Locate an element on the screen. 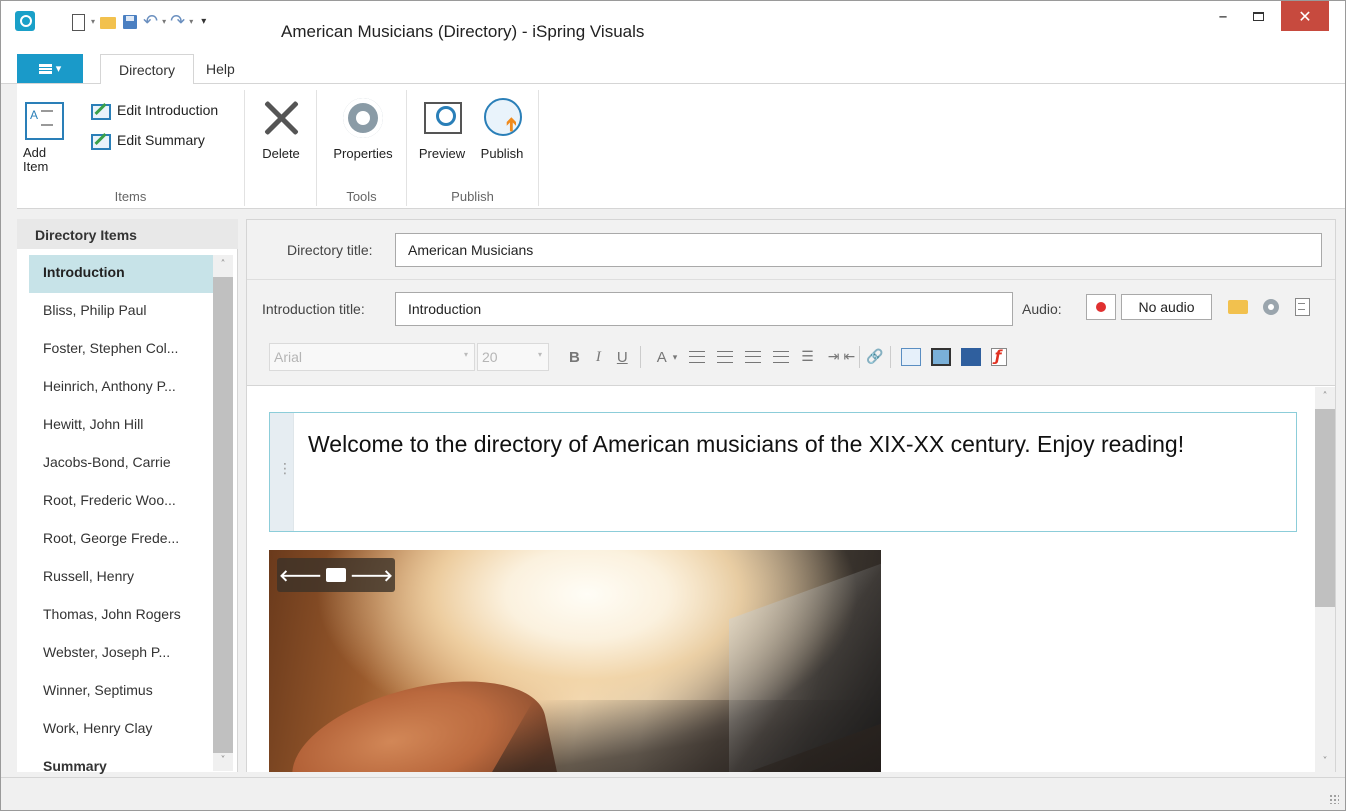 This screenshot has width=1346, height=811. font-color-caret-icon: ▾ is located at coordinates (675, 357).